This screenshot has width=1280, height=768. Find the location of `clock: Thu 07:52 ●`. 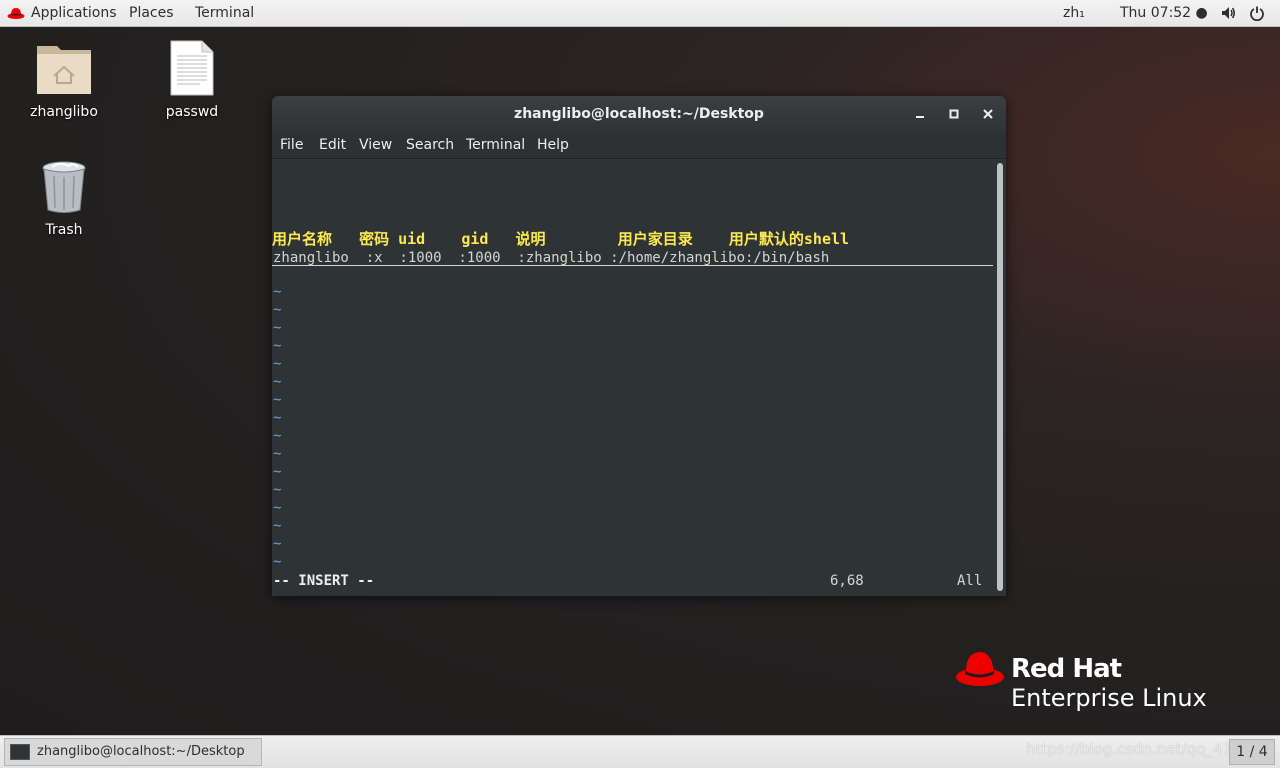

clock: Thu 07:52 ● is located at coordinates (1164, 13).